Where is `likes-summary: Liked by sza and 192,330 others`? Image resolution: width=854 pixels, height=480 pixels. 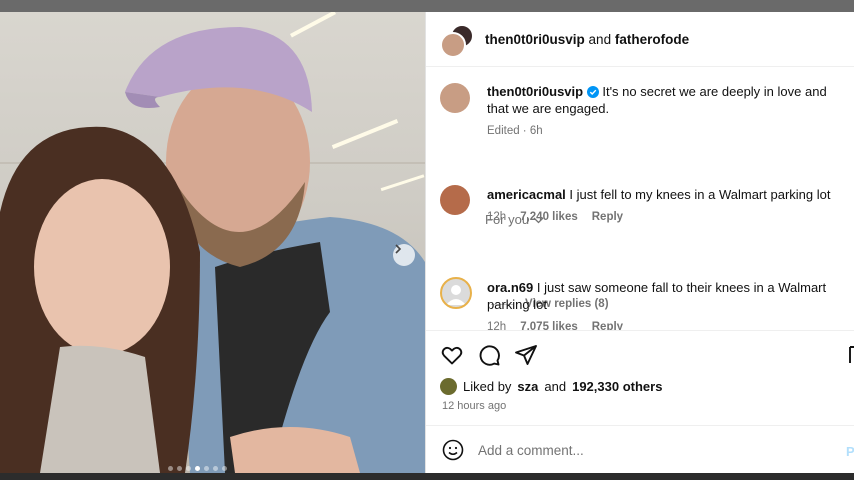
likes-summary: Liked by sza and 192,330 others is located at coordinates (551, 386).